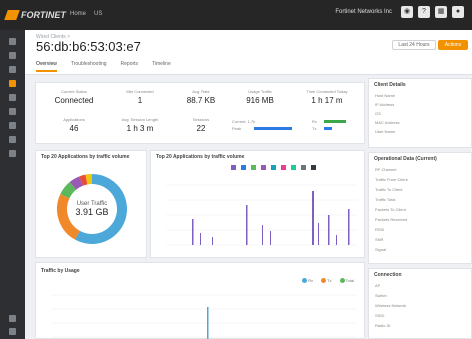 Image resolution: width=472 pixels, height=339 pixels. Describe the element at coordinates (381, 295) in the screenshot. I see `conn-row: Switch` at that location.